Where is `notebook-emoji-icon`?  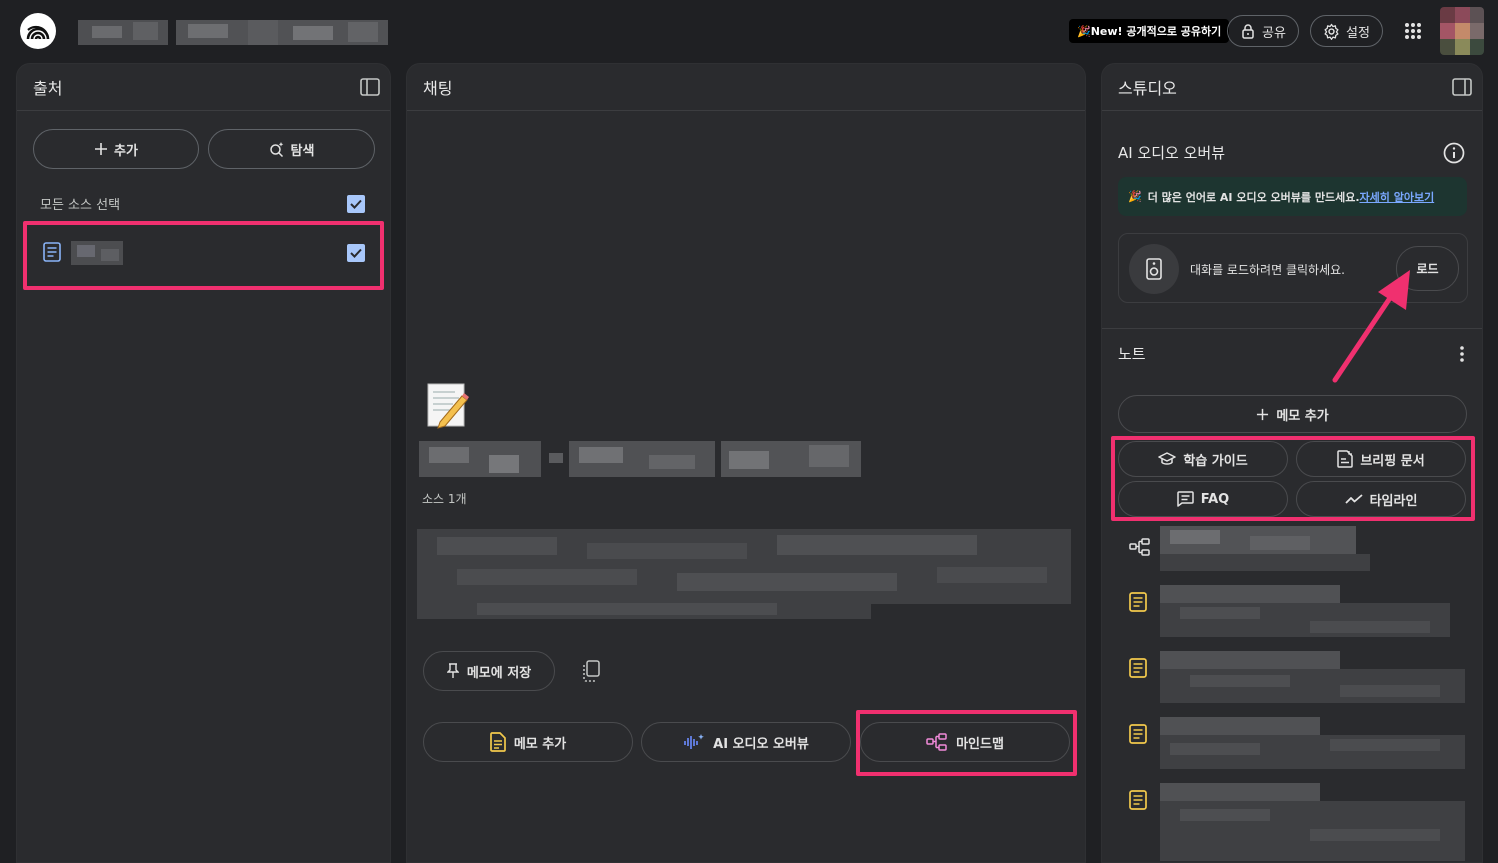
notebook-emoji-icon is located at coordinates (448, 408).